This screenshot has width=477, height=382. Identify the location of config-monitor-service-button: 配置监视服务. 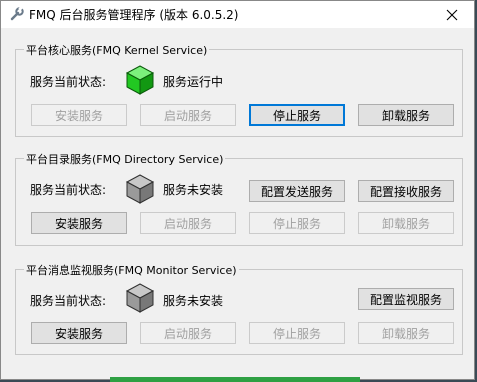
(406, 299).